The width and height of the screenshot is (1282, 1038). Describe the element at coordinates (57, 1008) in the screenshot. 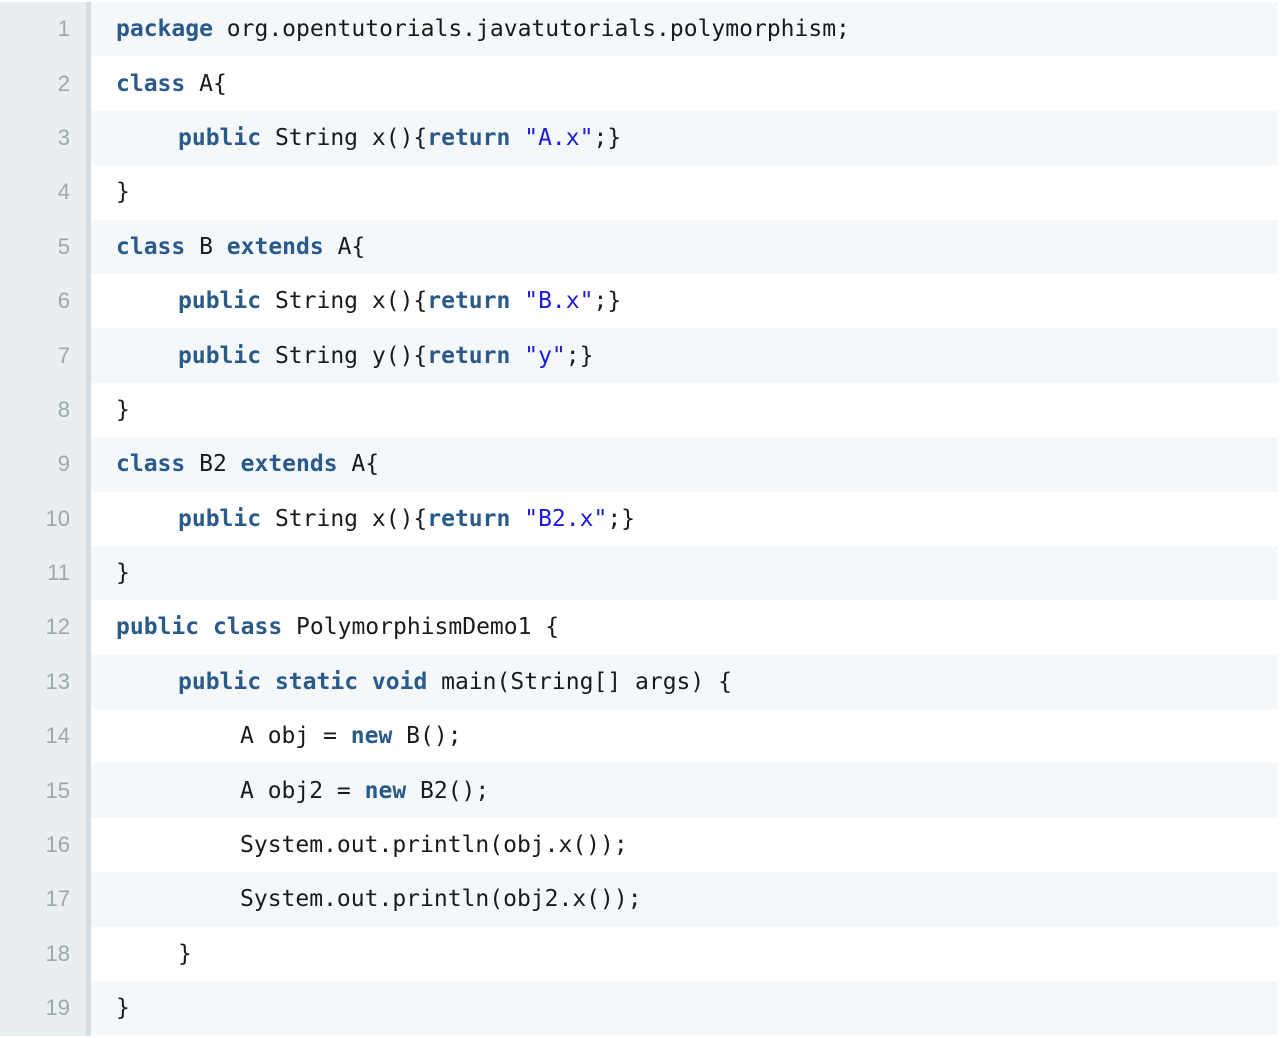

I see `line-number: 19` at that location.